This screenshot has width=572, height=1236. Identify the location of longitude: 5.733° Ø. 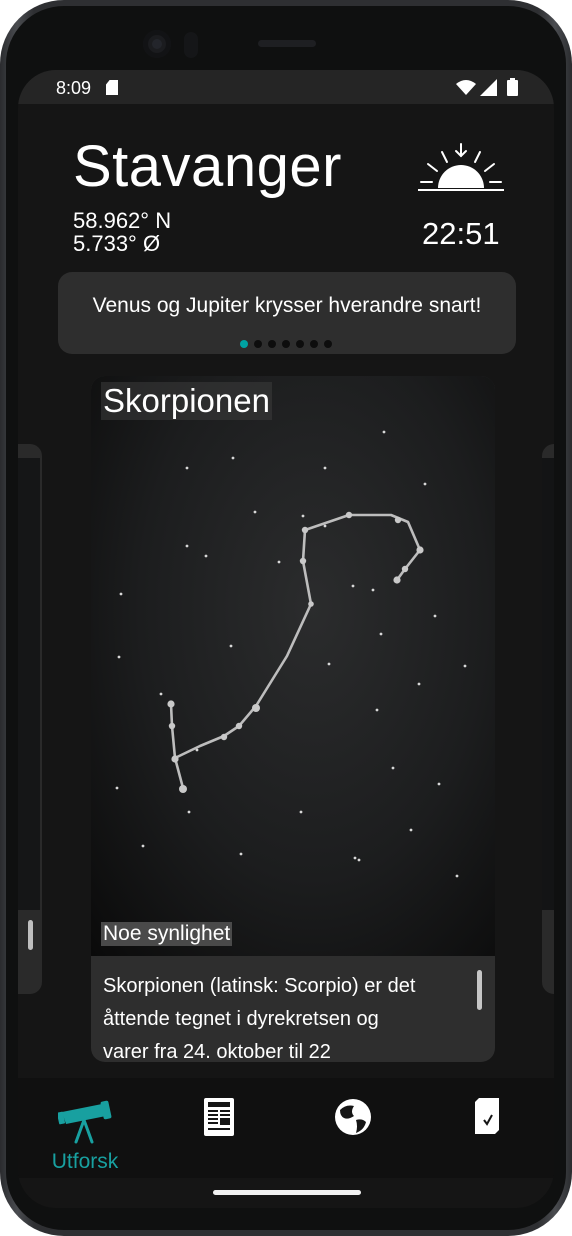
(117, 243).